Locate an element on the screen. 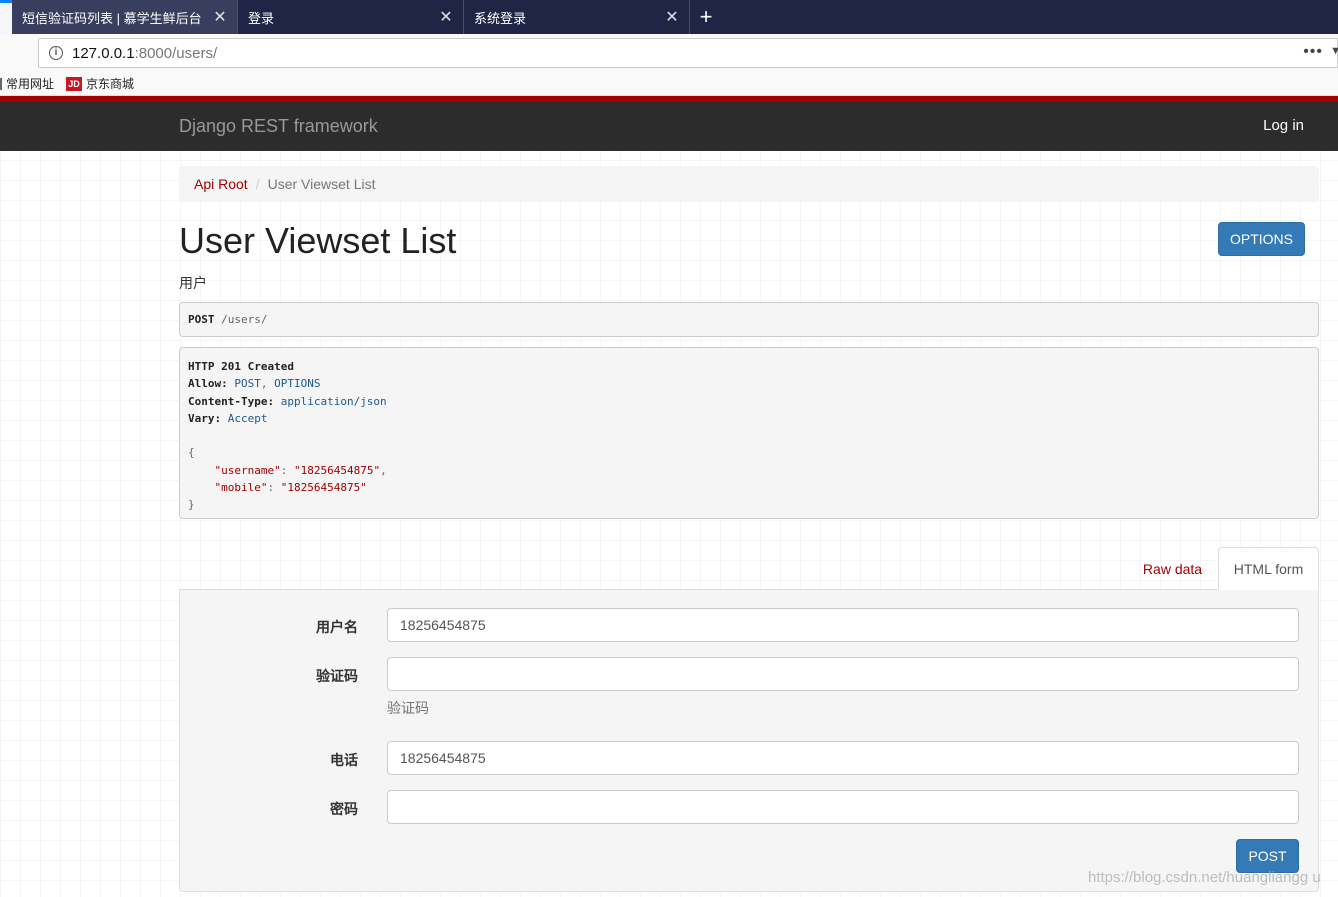  password-label: 密码 is located at coordinates (344, 809).